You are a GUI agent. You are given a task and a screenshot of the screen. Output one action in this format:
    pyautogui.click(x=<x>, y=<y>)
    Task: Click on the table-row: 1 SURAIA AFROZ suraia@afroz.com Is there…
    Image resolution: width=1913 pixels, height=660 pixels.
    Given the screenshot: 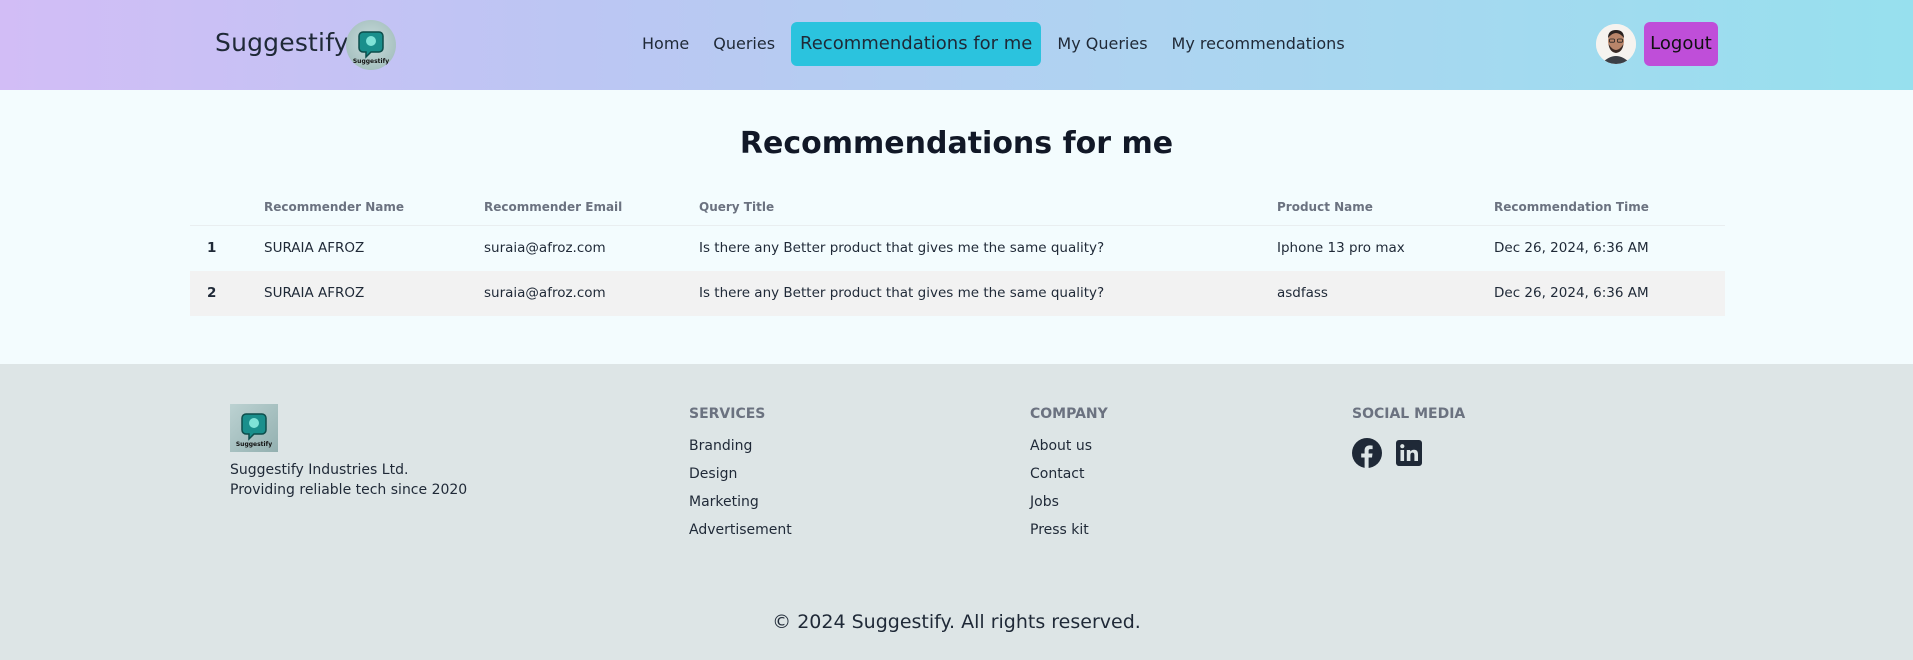 What is the action you would take?
    pyautogui.click(x=957, y=248)
    